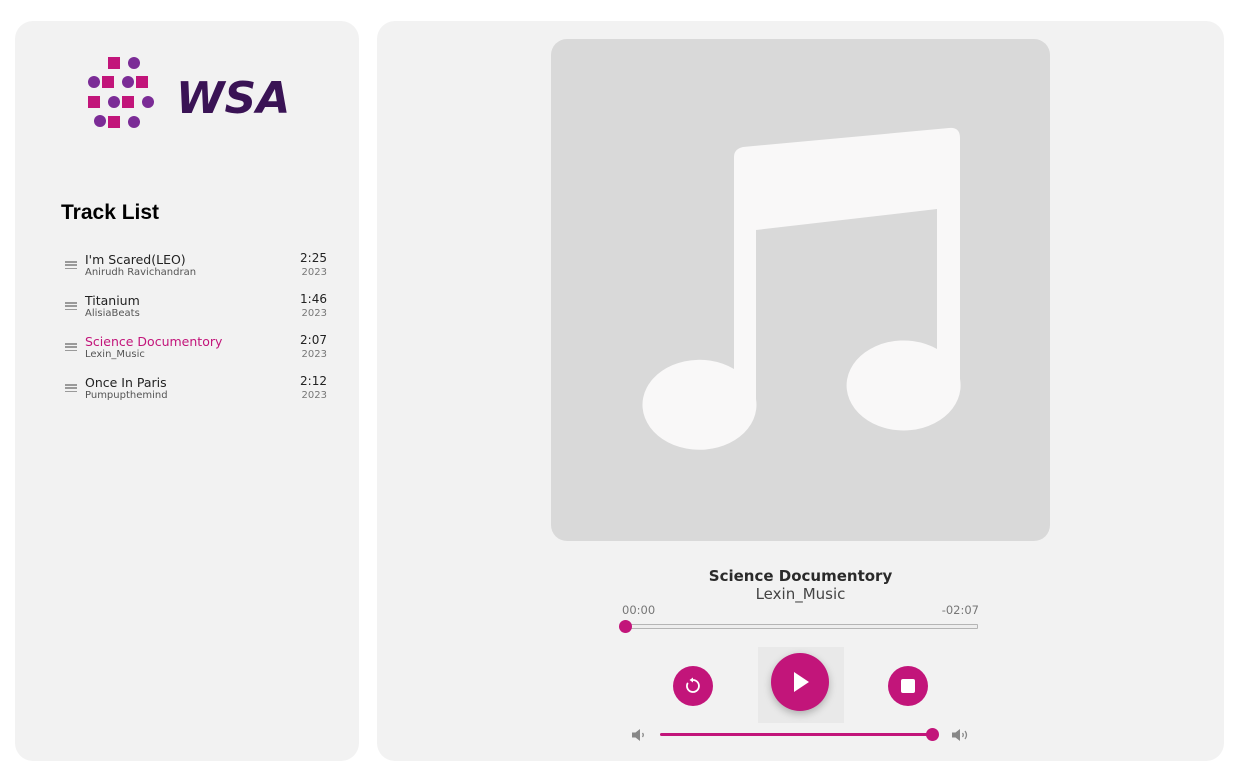  What do you see at coordinates (126, 382) in the screenshot?
I see `track-title: Once In Paris` at bounding box center [126, 382].